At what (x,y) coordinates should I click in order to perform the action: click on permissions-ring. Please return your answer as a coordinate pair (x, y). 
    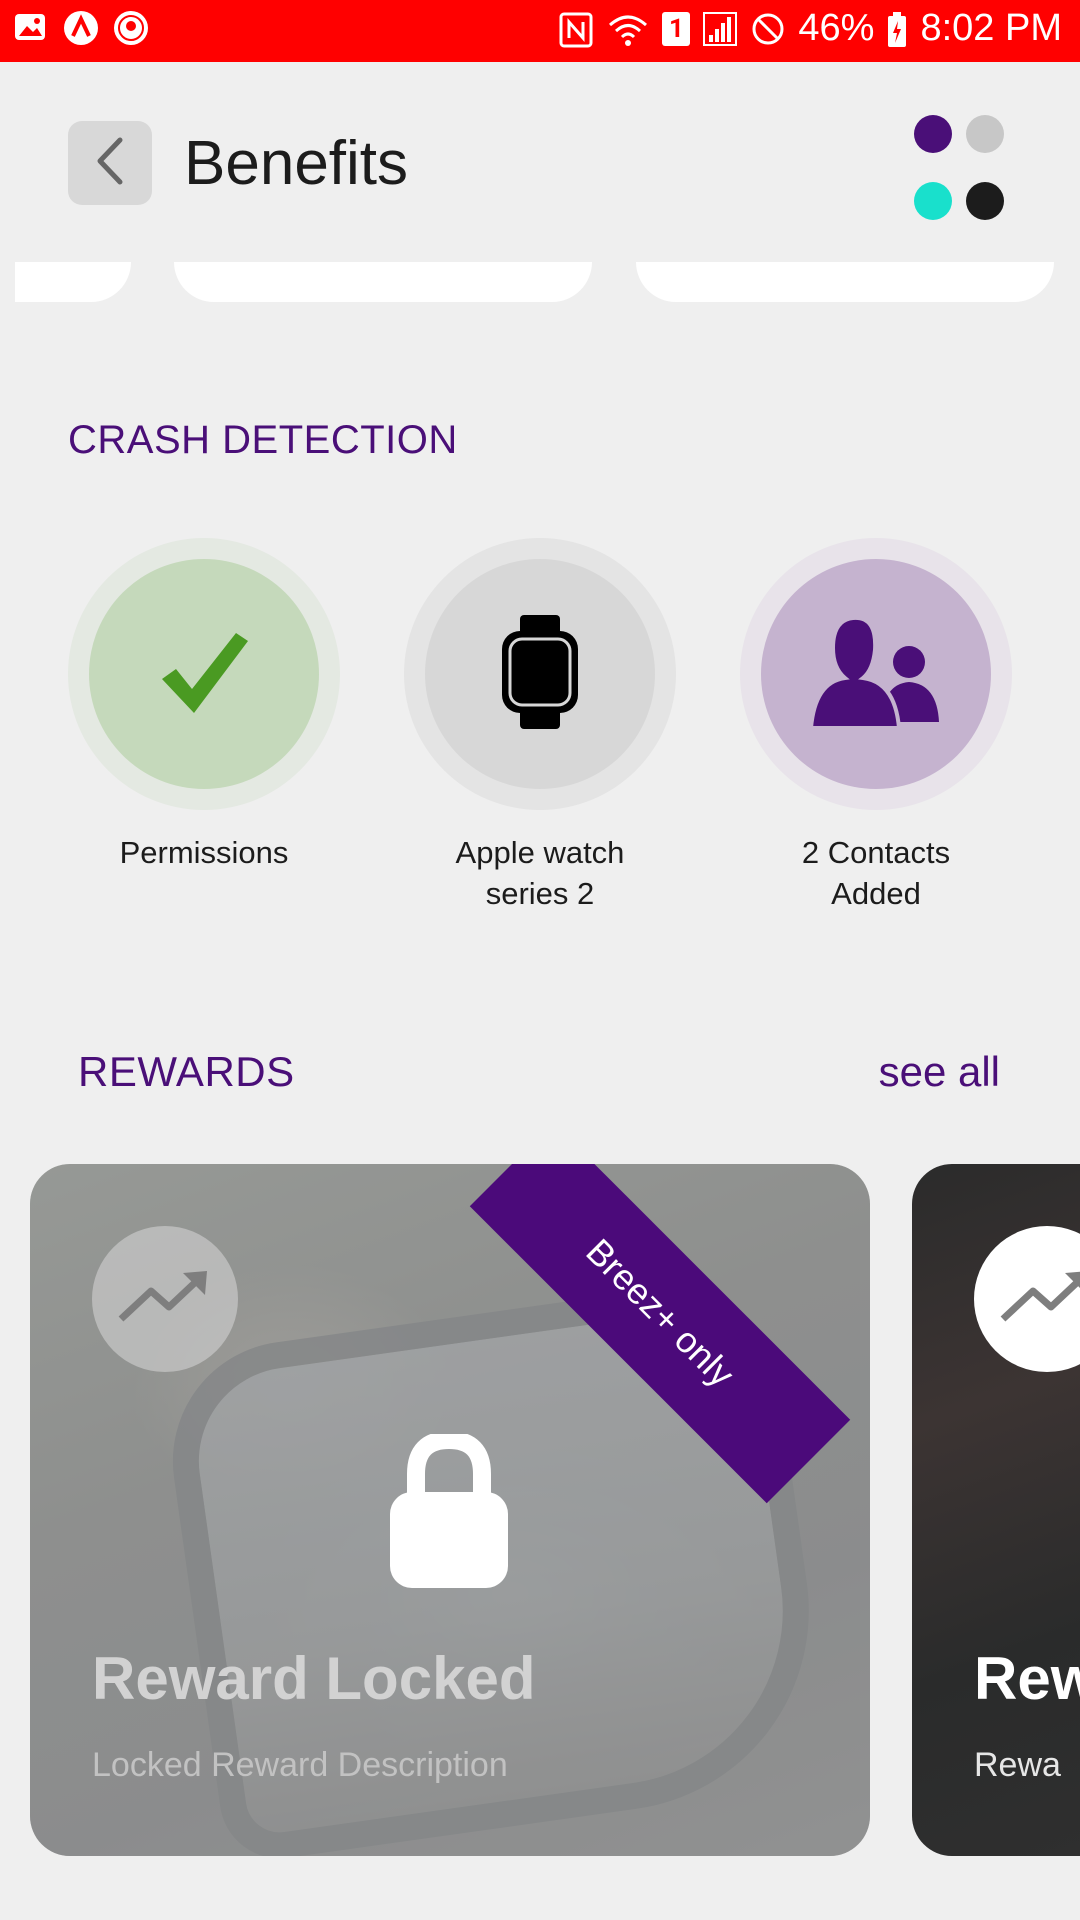
    Looking at the image, I should click on (204, 674).